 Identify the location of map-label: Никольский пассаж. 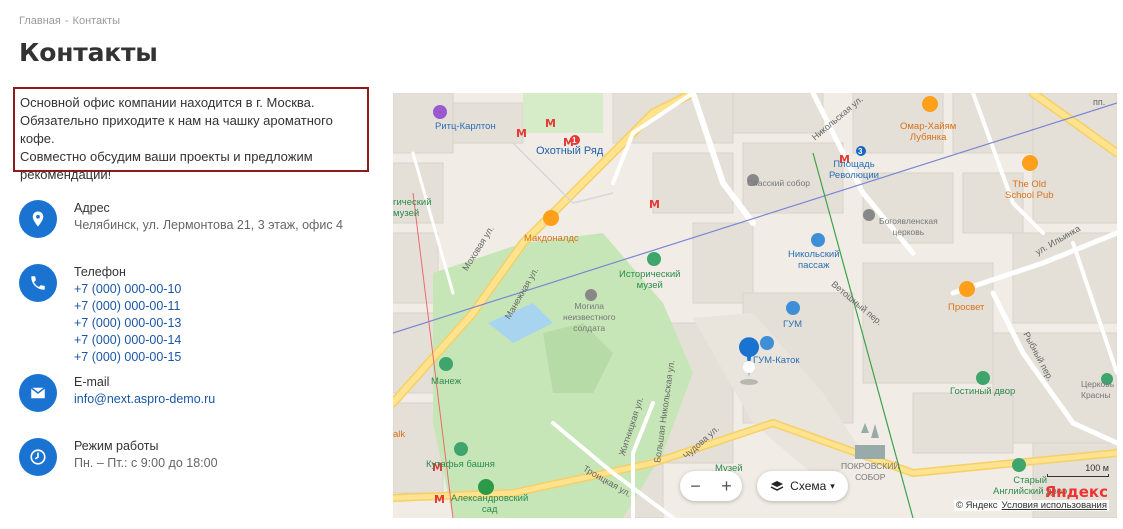
(814, 260).